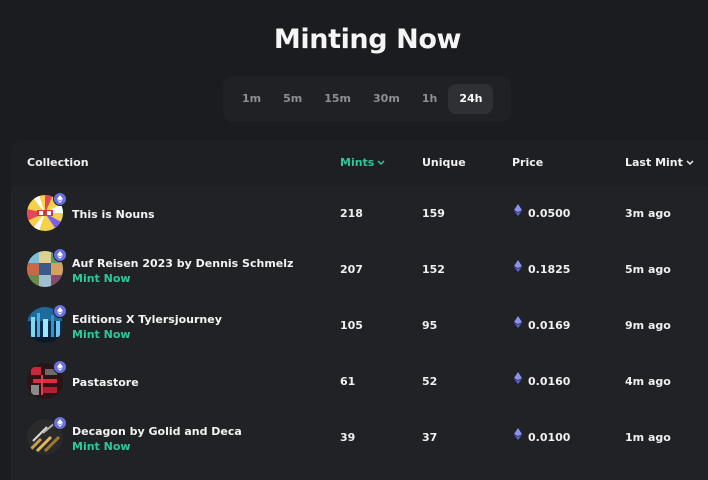  Describe the element at coordinates (648, 269) in the screenshot. I see `last-mint-time: 5m ago` at that location.